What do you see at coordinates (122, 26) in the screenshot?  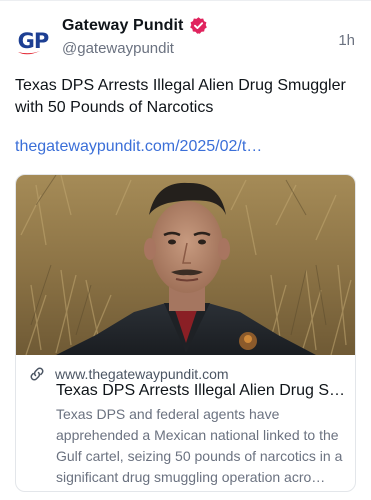 I see `author-name: Gateway Pundit` at bounding box center [122, 26].